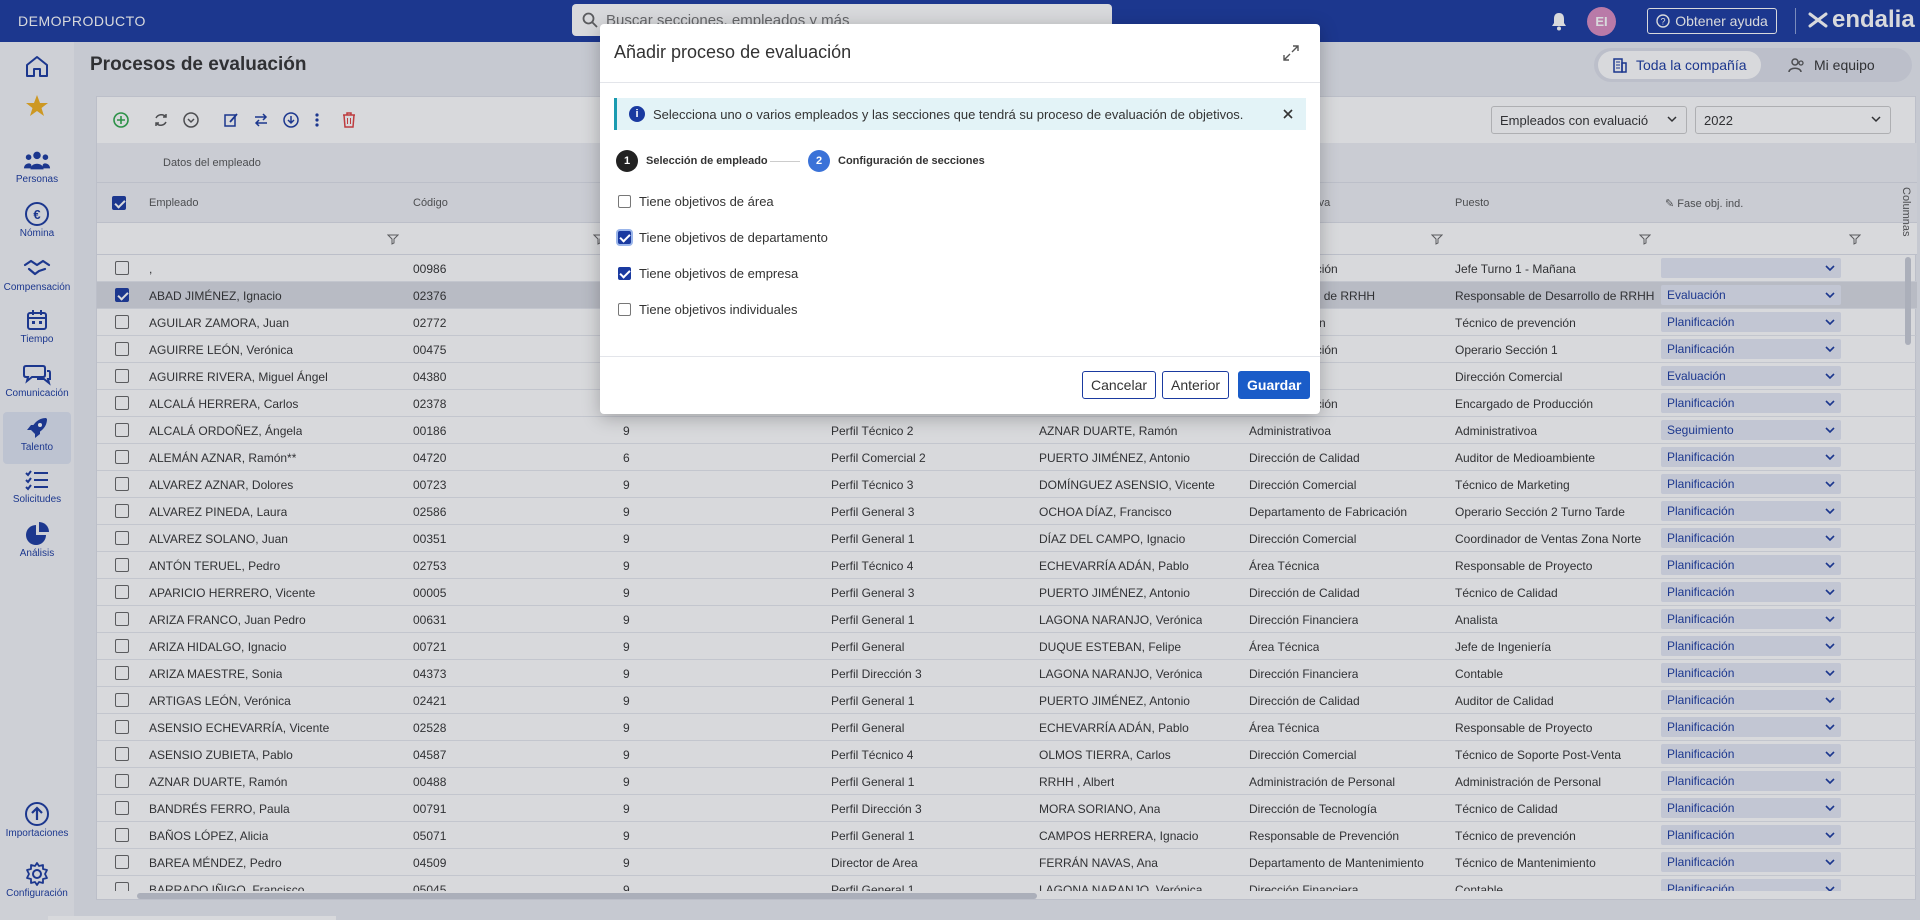  What do you see at coordinates (696, 201) in the screenshot?
I see `option-area-objectives: Tiene objetivos de área` at bounding box center [696, 201].